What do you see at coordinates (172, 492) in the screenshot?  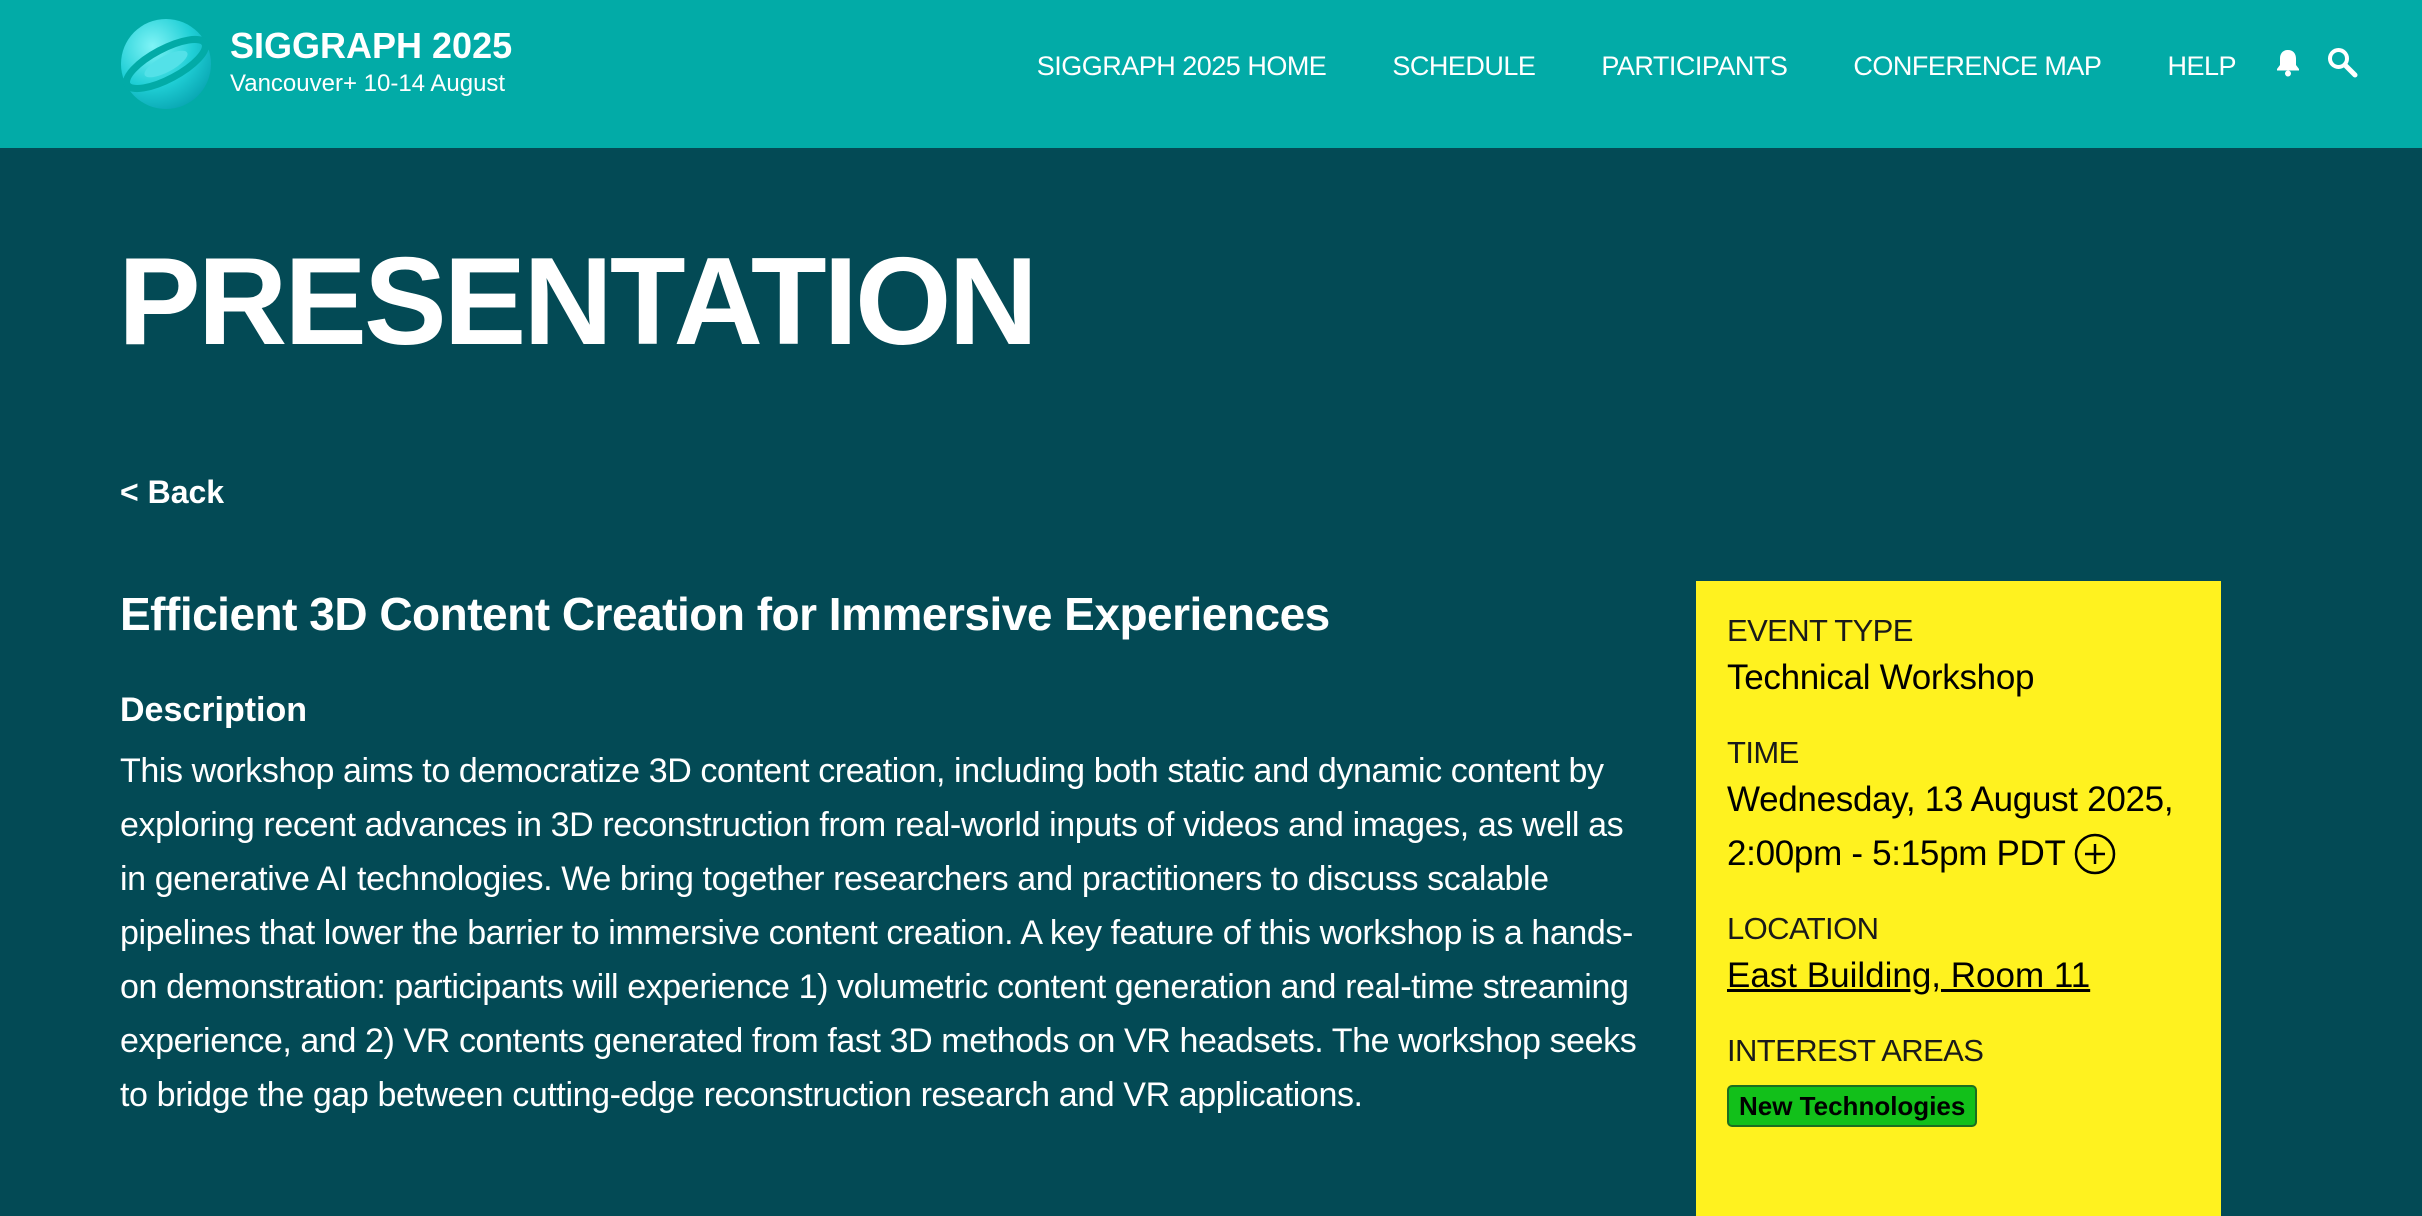 I see `back-link: < Back` at bounding box center [172, 492].